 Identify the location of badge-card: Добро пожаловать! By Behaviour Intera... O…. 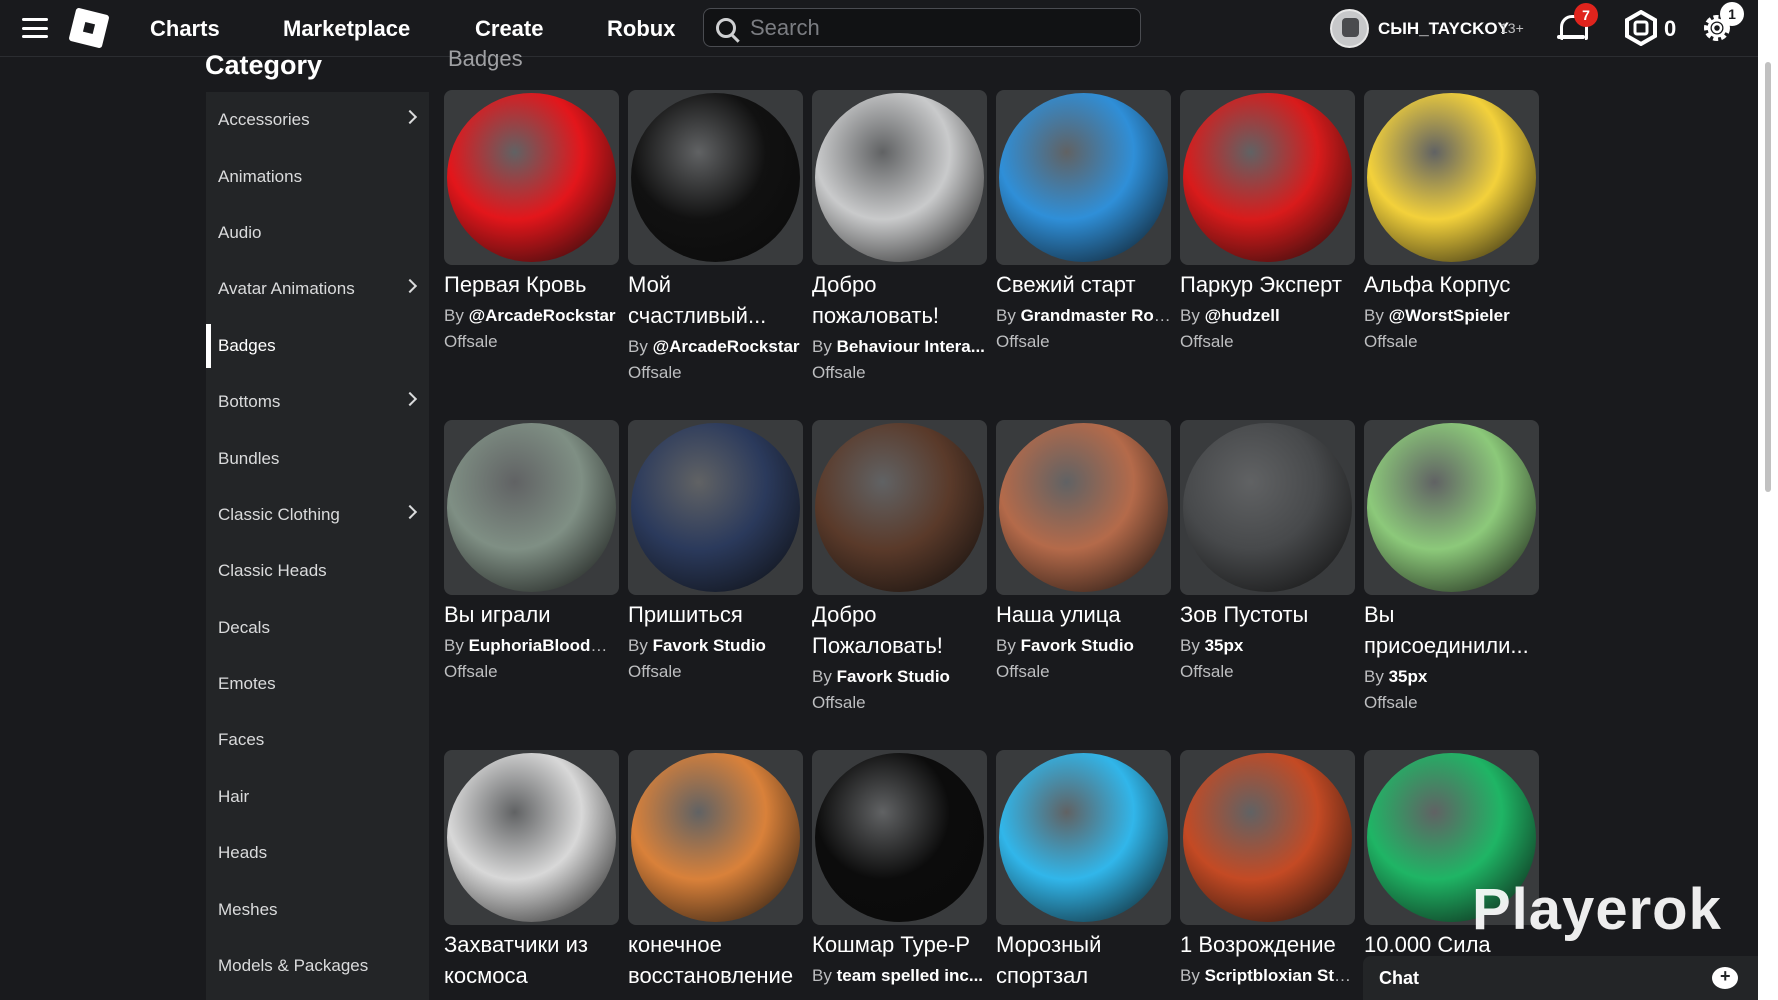
(899, 236).